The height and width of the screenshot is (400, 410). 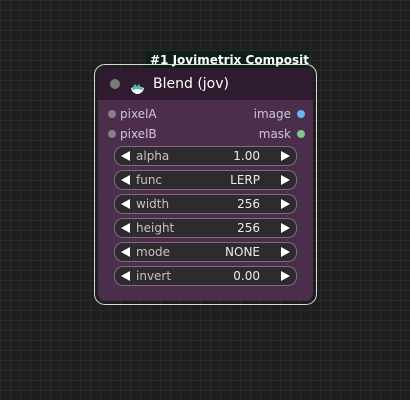 I want to click on widget-width-label: width, so click(x=153, y=204).